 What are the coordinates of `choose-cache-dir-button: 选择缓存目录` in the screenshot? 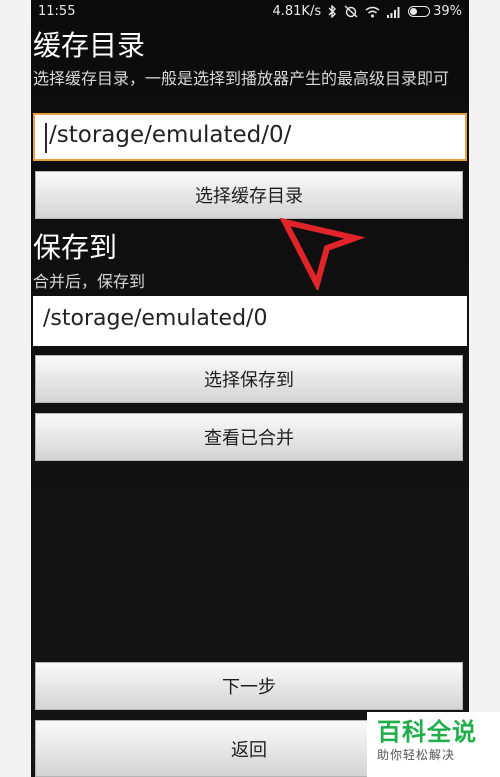 It's located at (249, 195).